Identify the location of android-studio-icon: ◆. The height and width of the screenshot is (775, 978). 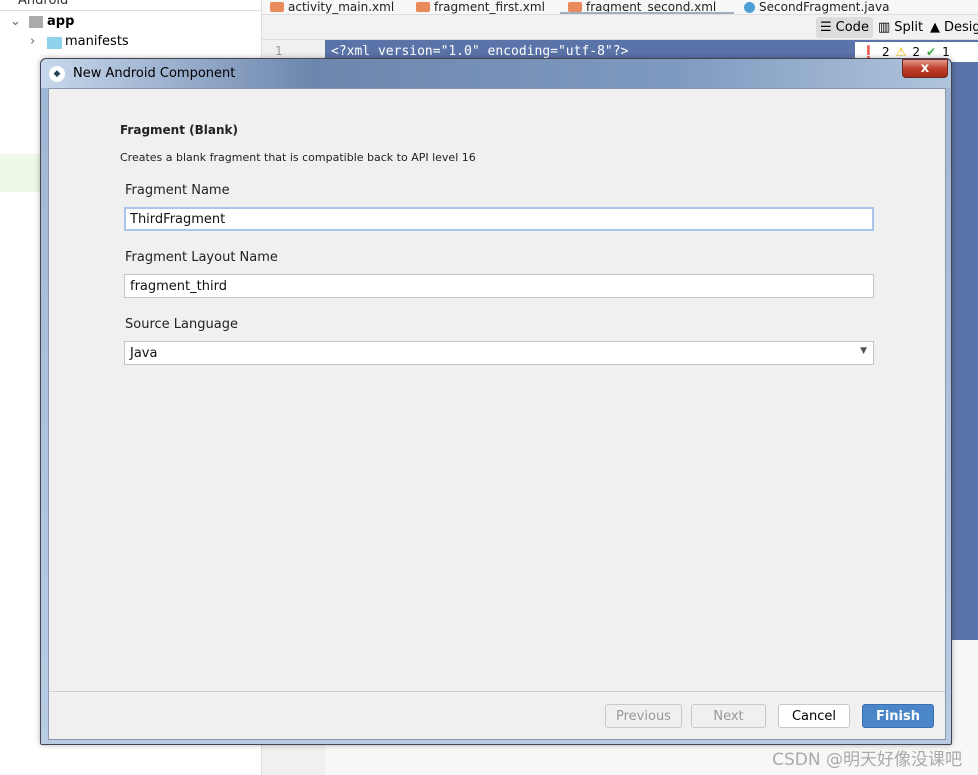
(57, 73).